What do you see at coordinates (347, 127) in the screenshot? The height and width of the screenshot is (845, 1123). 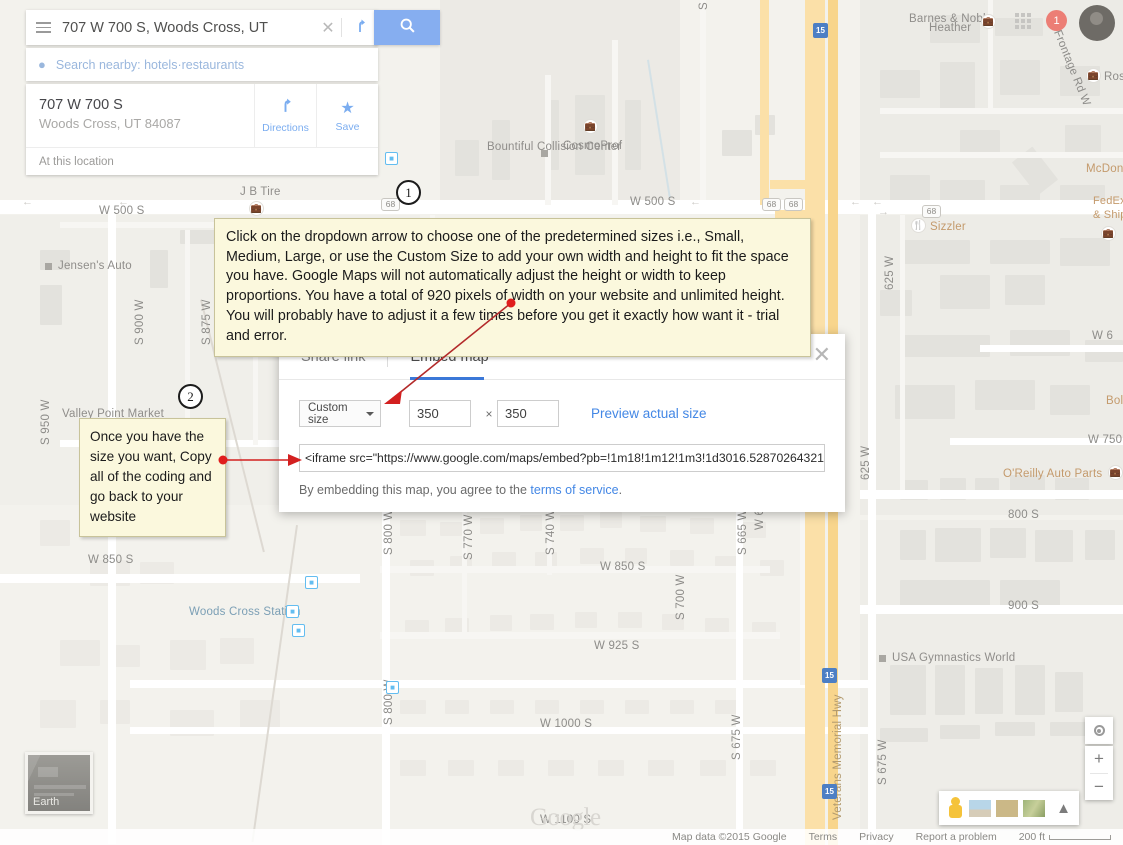 I see `save-label: Save` at bounding box center [347, 127].